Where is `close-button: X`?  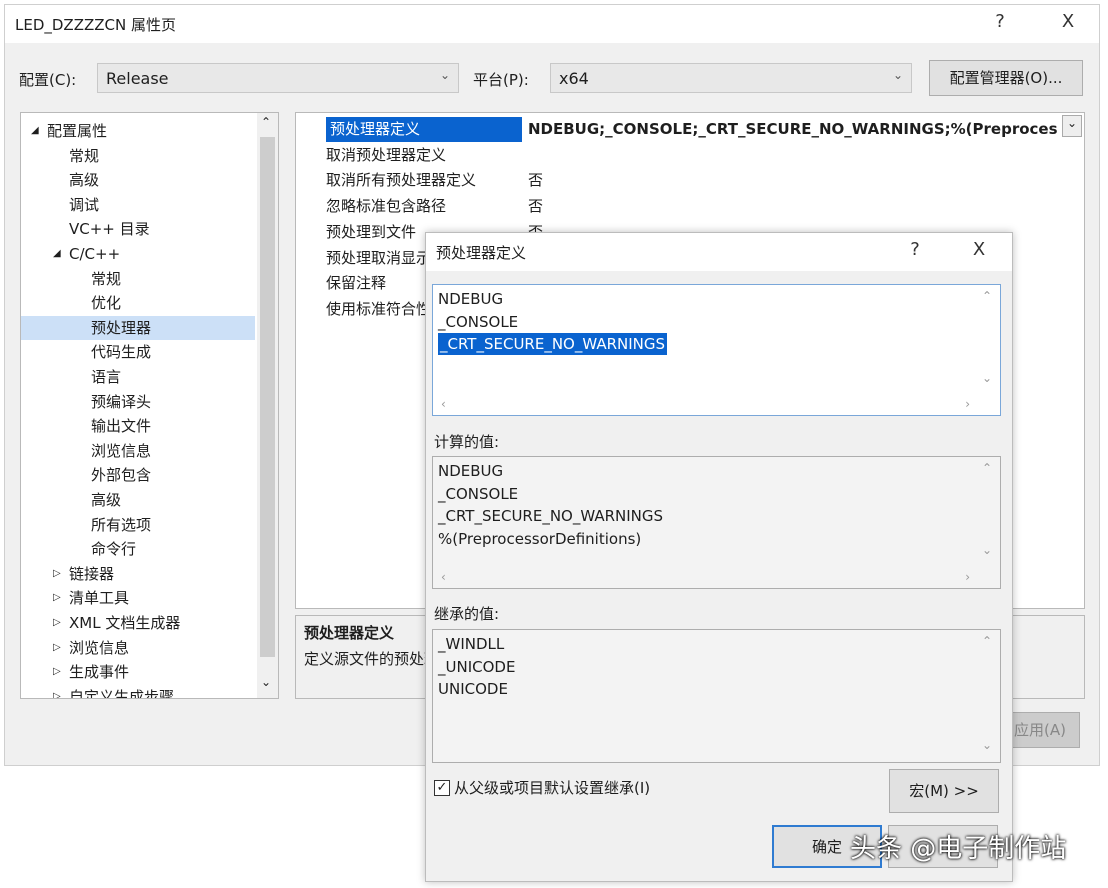 close-button: X is located at coordinates (1068, 21).